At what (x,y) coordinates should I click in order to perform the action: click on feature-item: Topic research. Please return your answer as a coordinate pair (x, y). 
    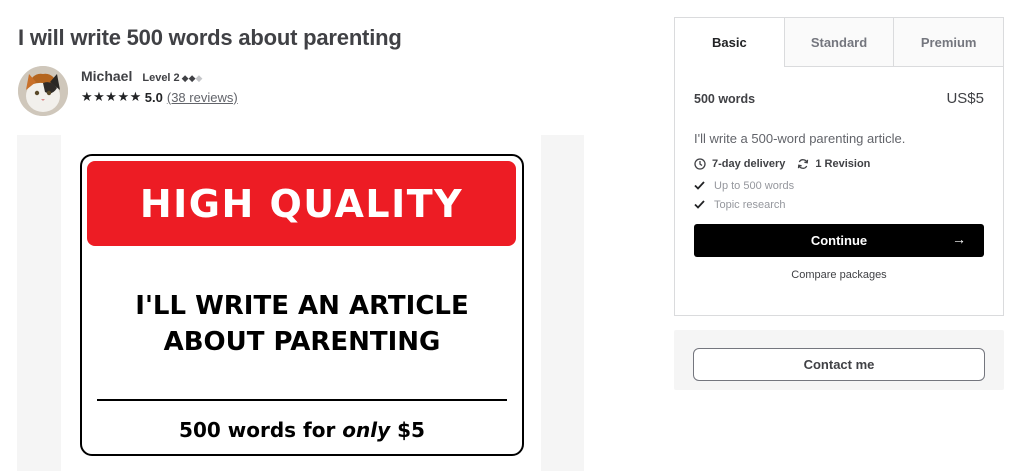
    Looking at the image, I should click on (839, 204).